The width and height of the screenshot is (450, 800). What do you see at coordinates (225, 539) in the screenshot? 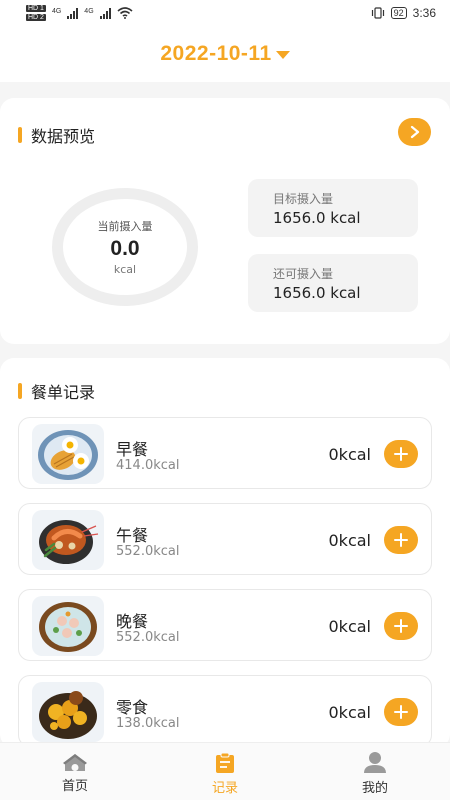
I see `meal-item-lunch: 午餐 552.0kcal 0kcal` at bounding box center [225, 539].